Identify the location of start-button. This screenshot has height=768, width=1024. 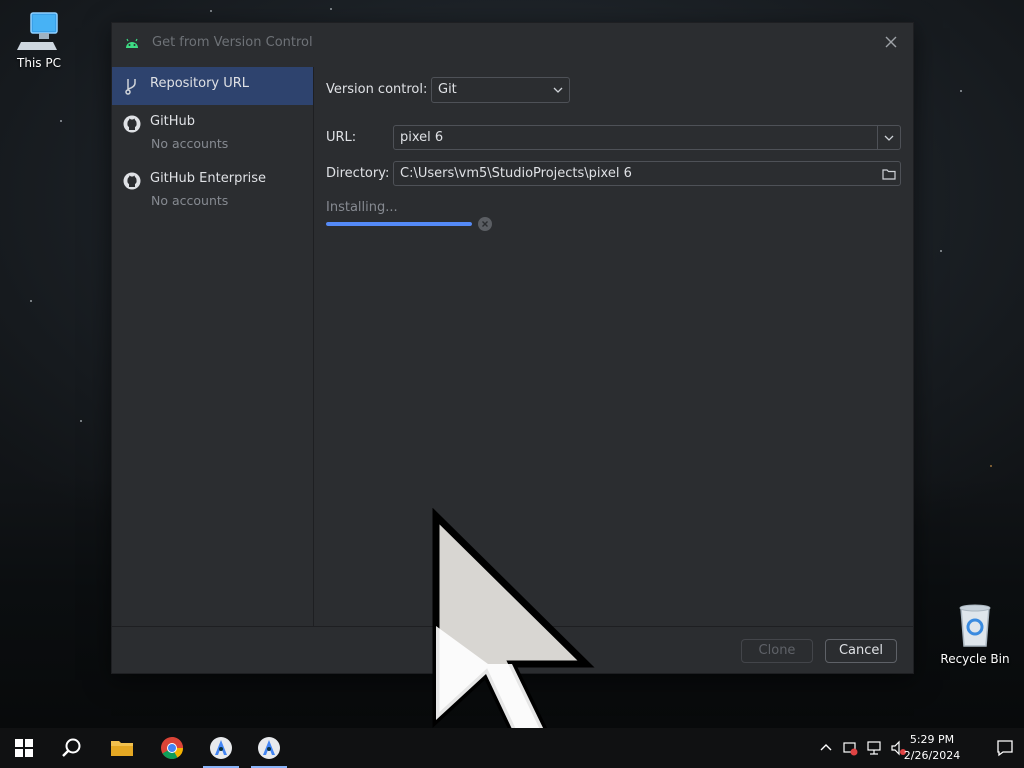
(24, 748).